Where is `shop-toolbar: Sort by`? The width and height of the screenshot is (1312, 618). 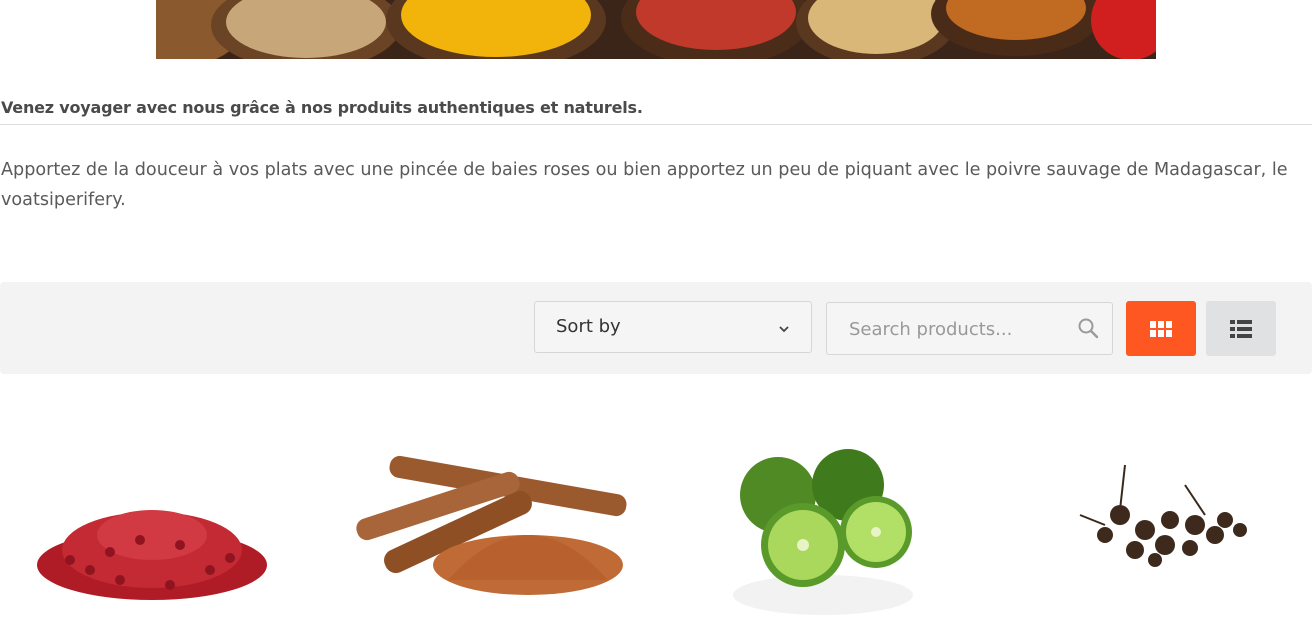 shop-toolbar: Sort by is located at coordinates (656, 328).